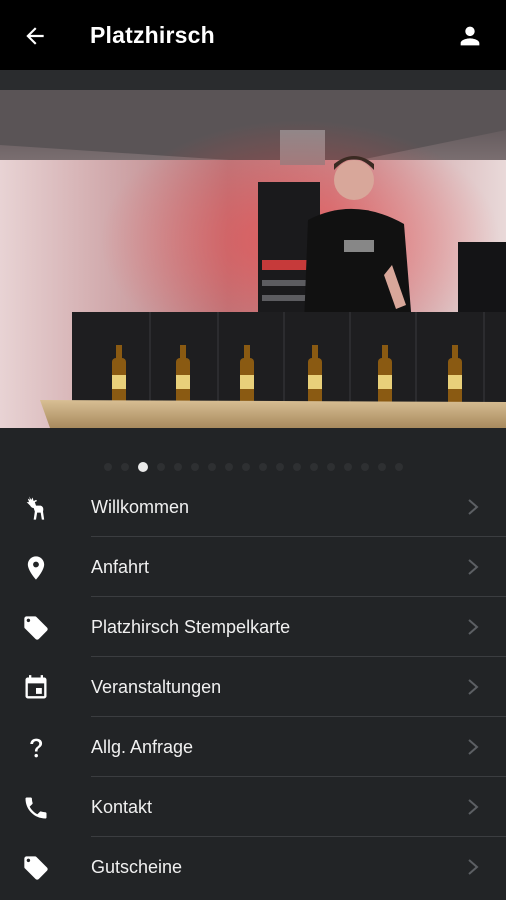 Image resolution: width=506 pixels, height=900 pixels. Describe the element at coordinates (120, 567) in the screenshot. I see `menu-item-label: Anfahrt` at that location.